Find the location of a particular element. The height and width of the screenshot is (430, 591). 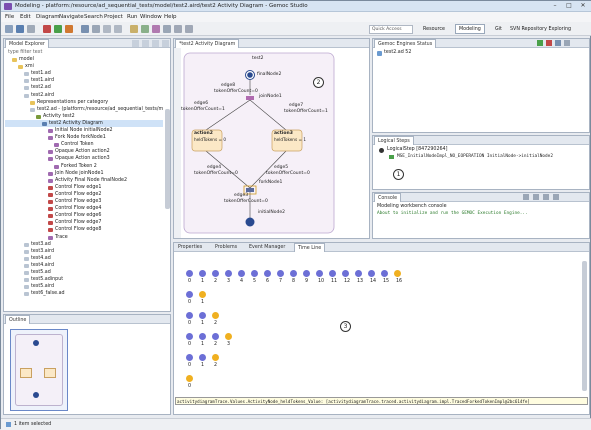

menu-search: Search is located at coordinates (93, 17).